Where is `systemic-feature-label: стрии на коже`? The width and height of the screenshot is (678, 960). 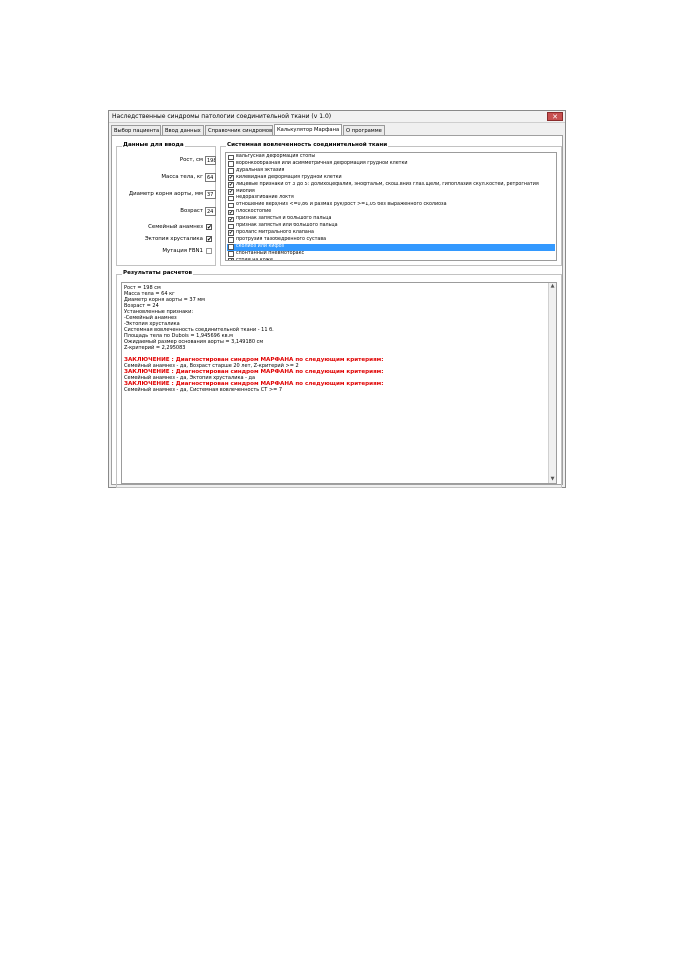
systemic-feature-label: стрии на коже is located at coordinates (254, 259).